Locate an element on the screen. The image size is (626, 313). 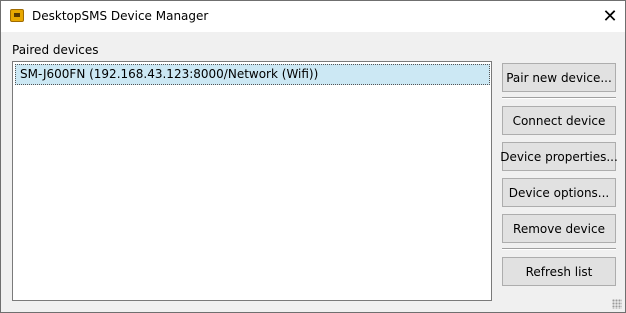
refresh-list-button: Refresh list is located at coordinates (559, 271).